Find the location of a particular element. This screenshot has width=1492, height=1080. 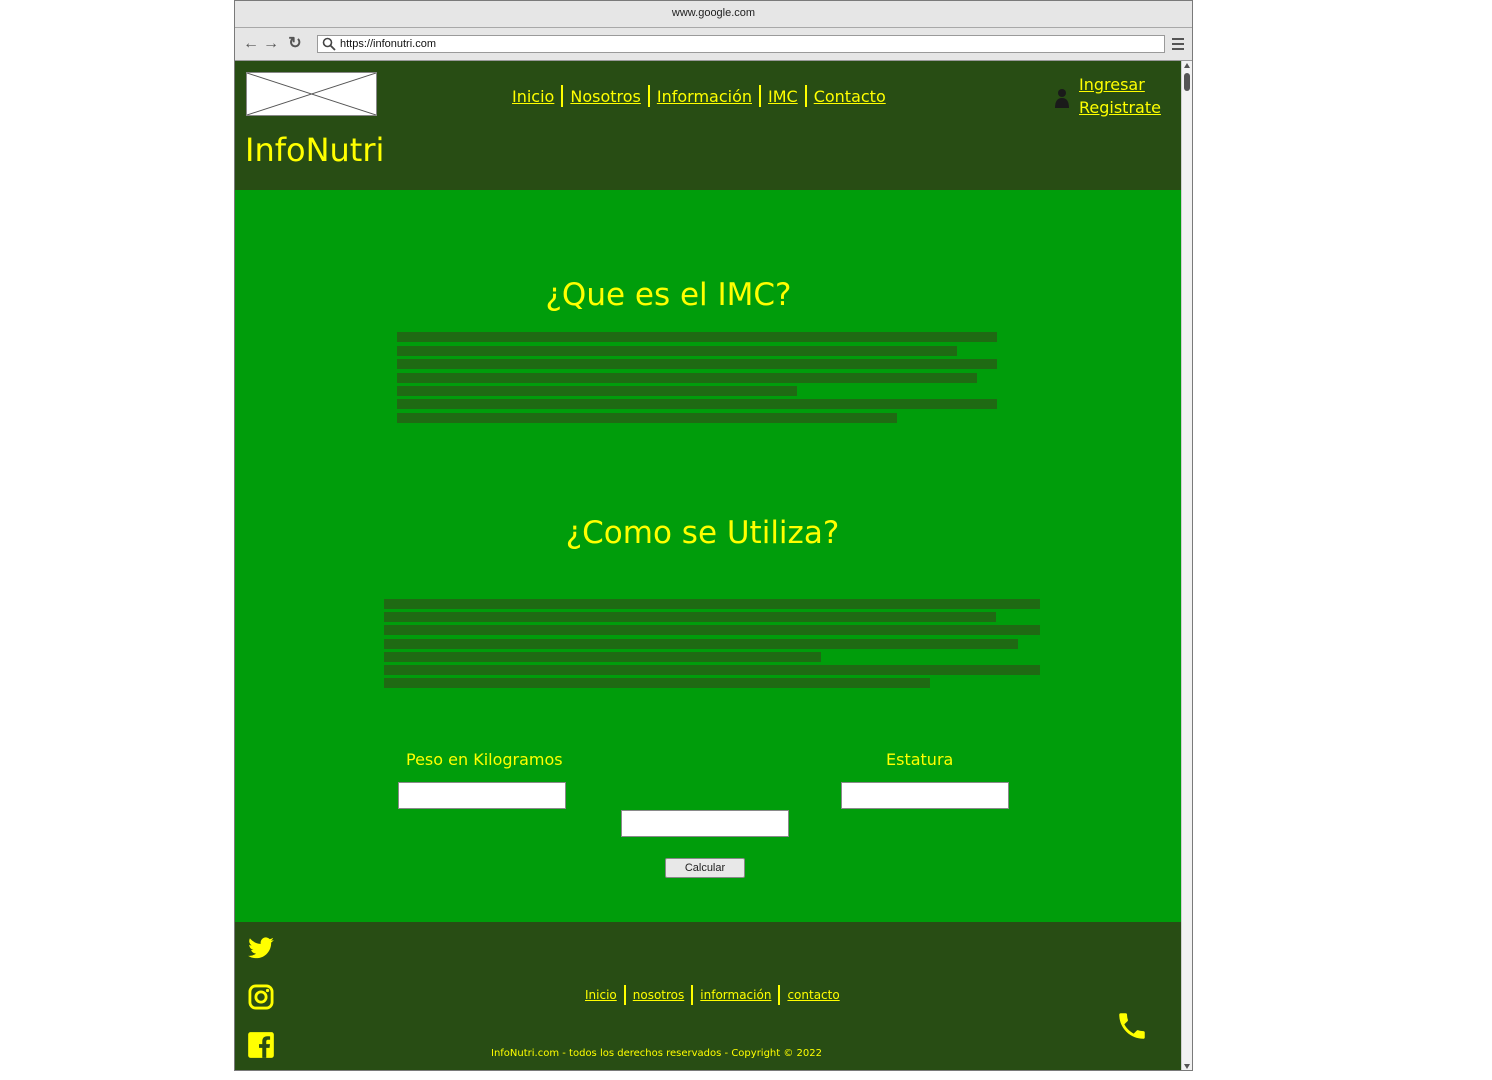

weight-label: Peso en Kilogramos is located at coordinates (484, 759).